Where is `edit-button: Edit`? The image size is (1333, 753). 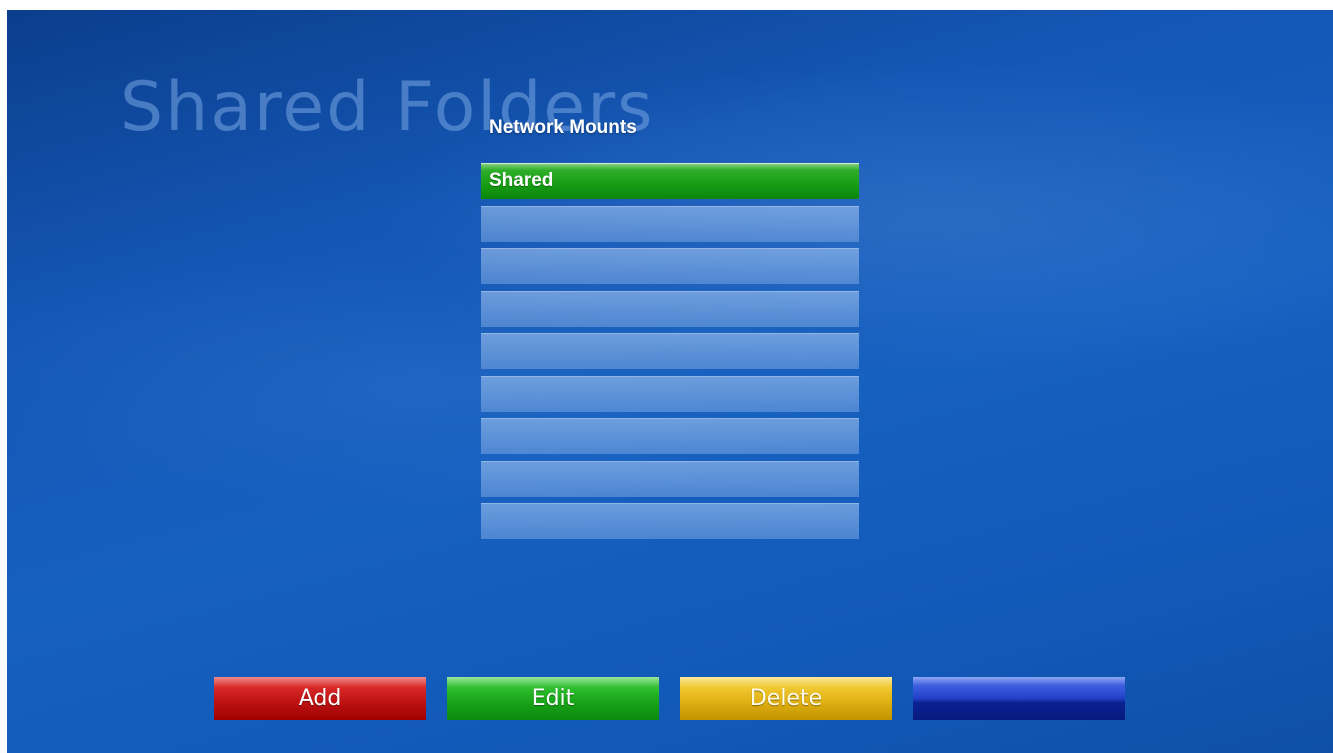 edit-button: Edit is located at coordinates (553, 698).